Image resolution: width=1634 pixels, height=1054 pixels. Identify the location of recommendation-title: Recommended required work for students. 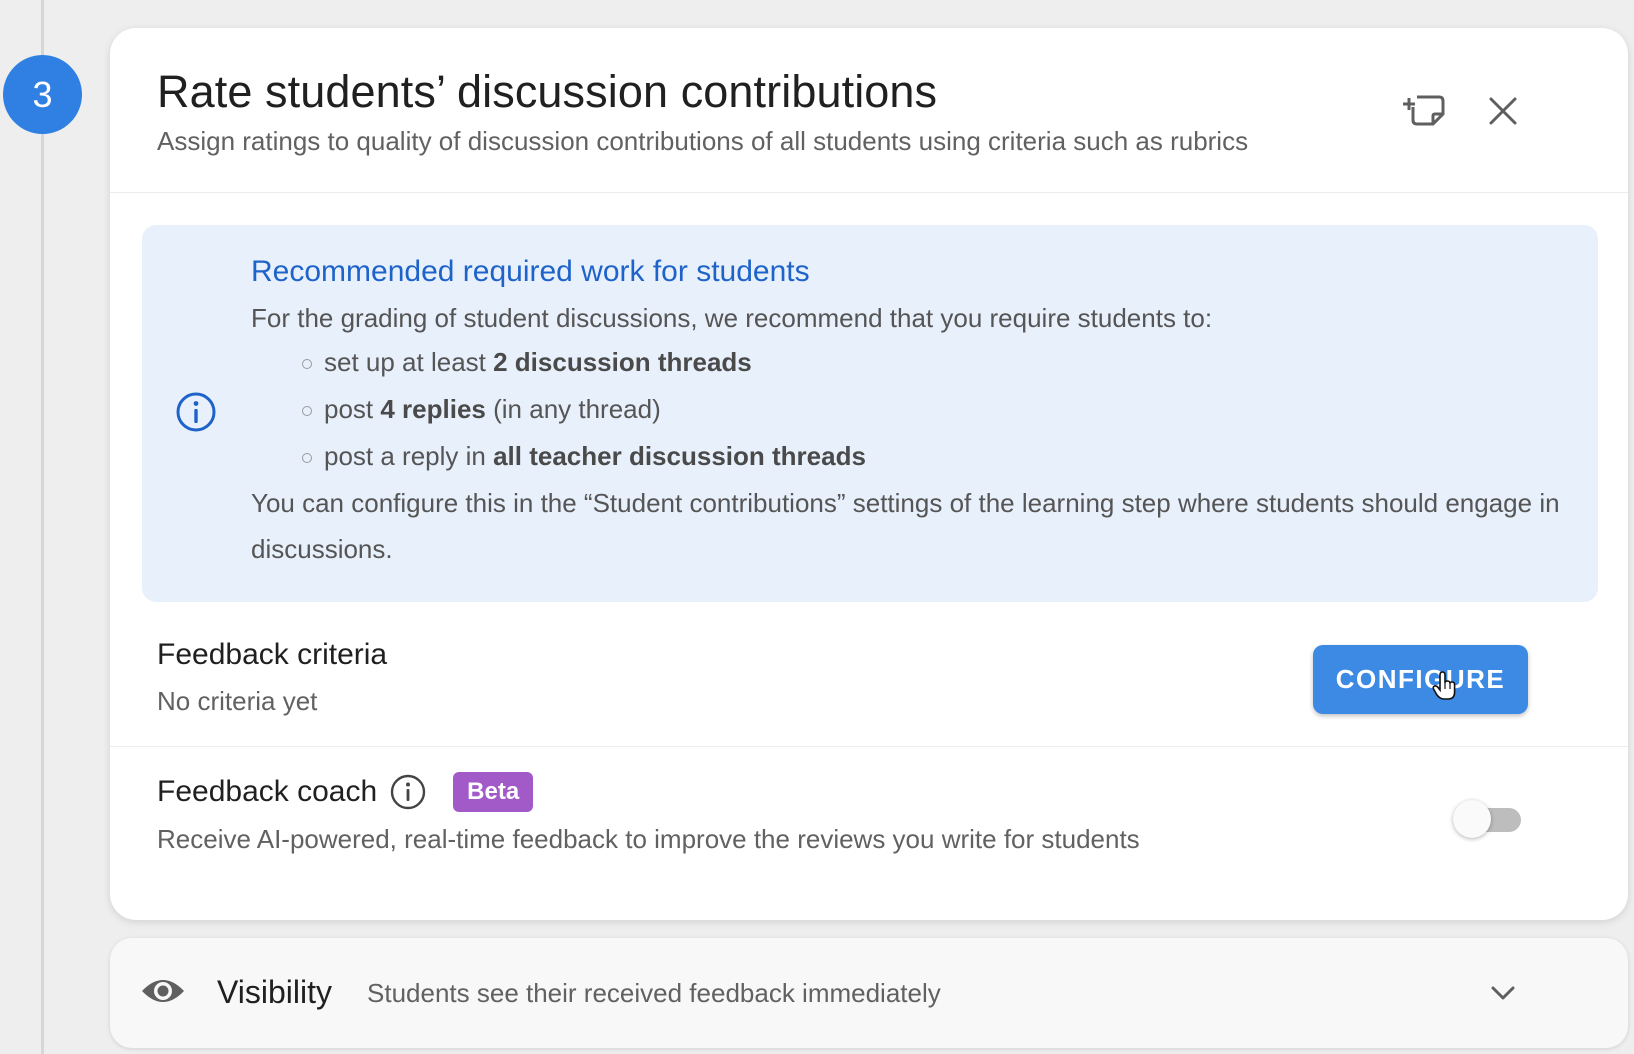
(530, 271).